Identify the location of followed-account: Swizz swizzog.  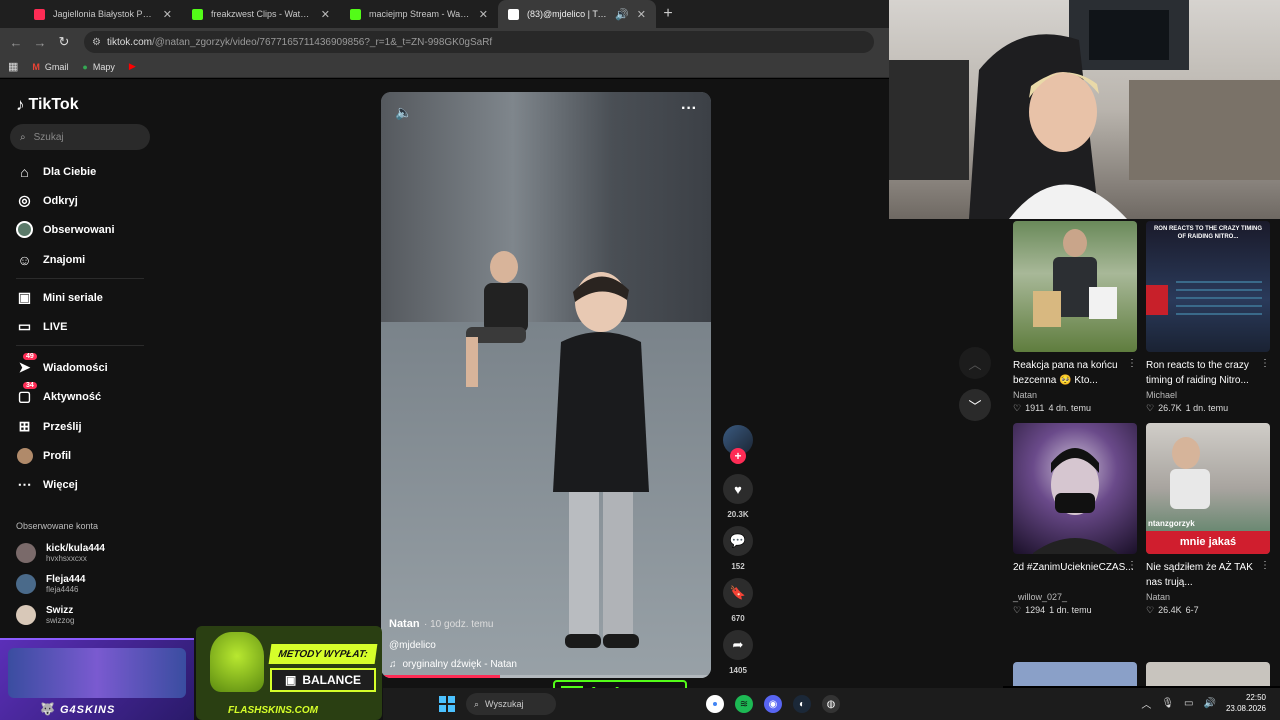
(45, 615).